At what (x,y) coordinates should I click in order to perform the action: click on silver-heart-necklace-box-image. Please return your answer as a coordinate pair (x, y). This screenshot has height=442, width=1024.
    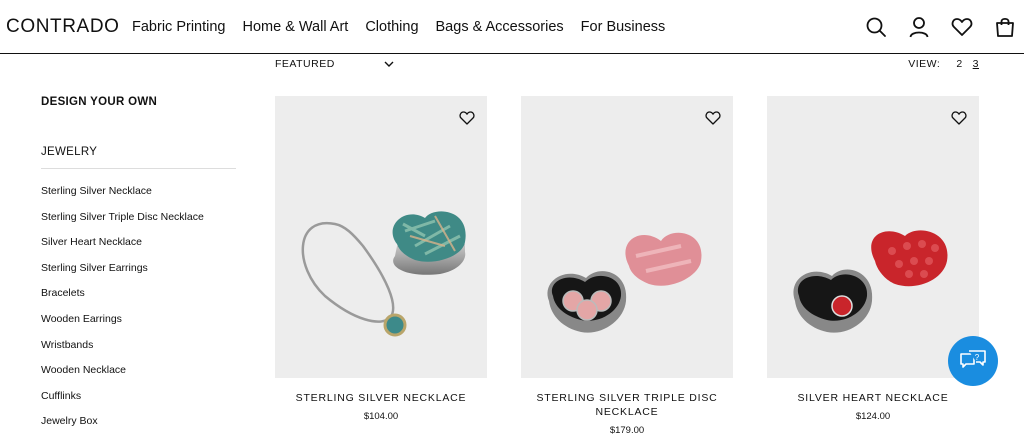
    Looking at the image, I should click on (870, 281).